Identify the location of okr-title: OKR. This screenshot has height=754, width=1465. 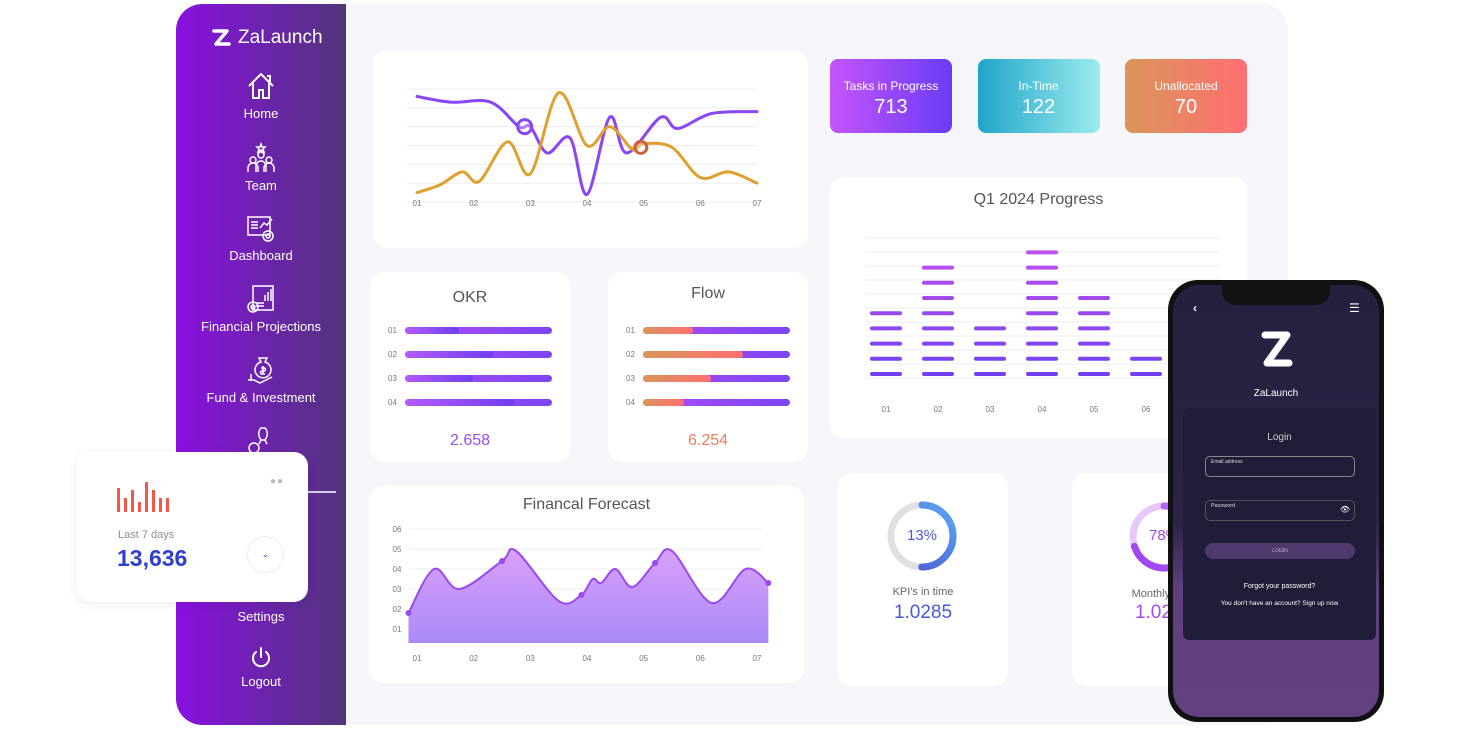
(470, 297).